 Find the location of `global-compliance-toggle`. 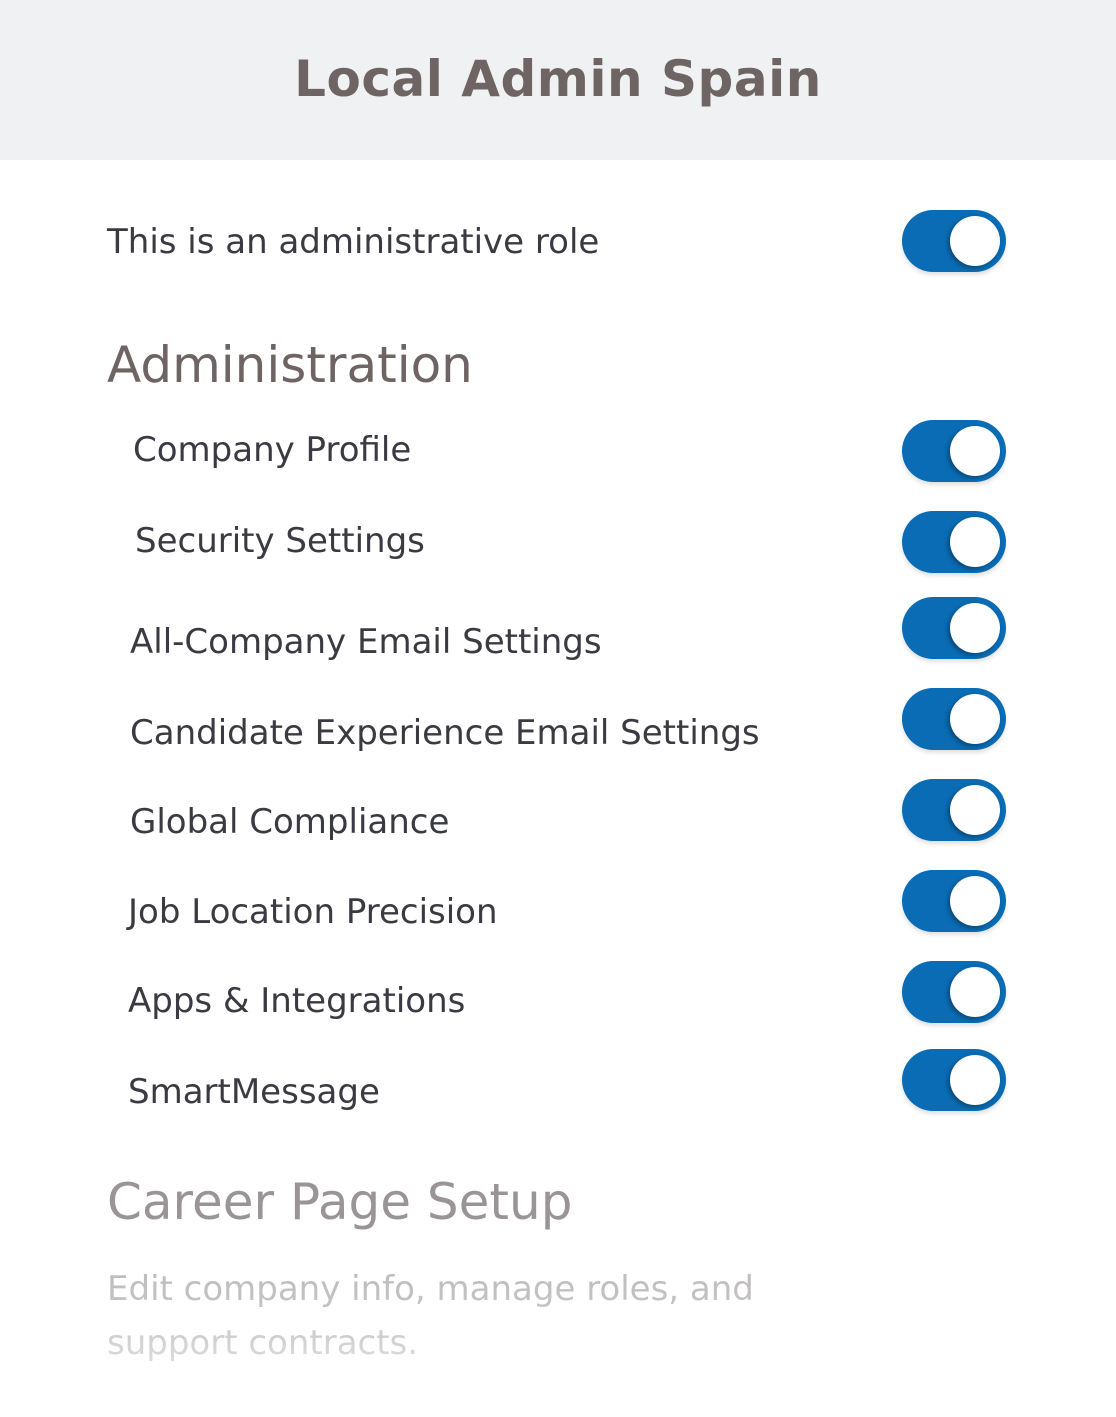

global-compliance-toggle is located at coordinates (954, 810).